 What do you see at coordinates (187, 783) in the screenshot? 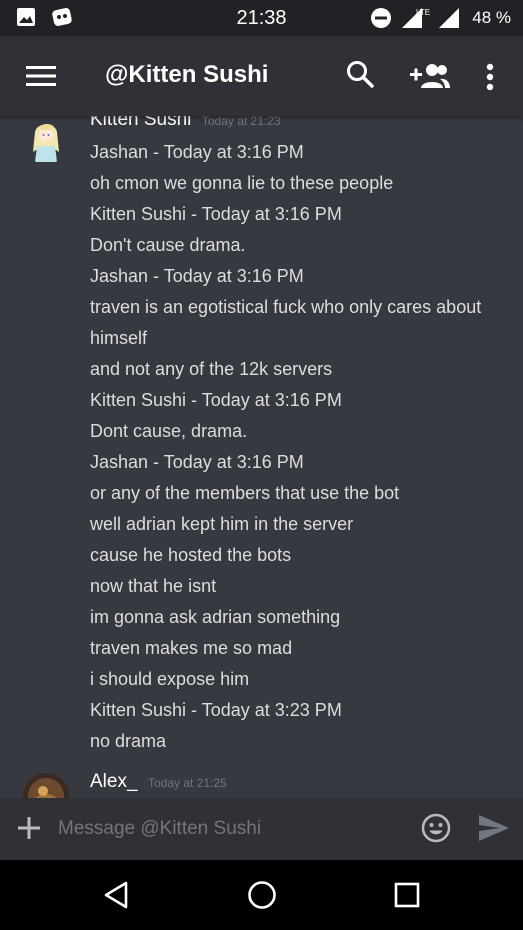
I see `message-timestamp: Today at 21:25` at bounding box center [187, 783].